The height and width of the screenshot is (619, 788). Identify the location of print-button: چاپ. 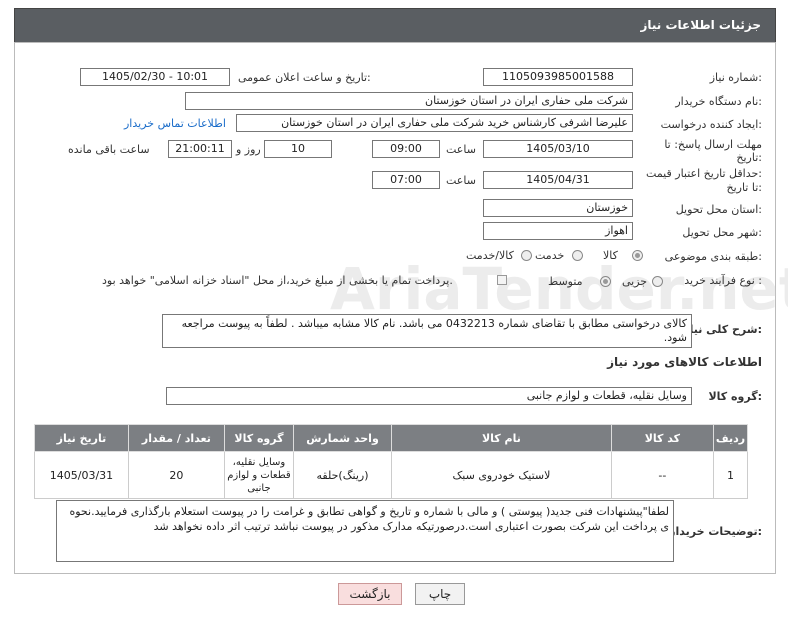
(440, 594).